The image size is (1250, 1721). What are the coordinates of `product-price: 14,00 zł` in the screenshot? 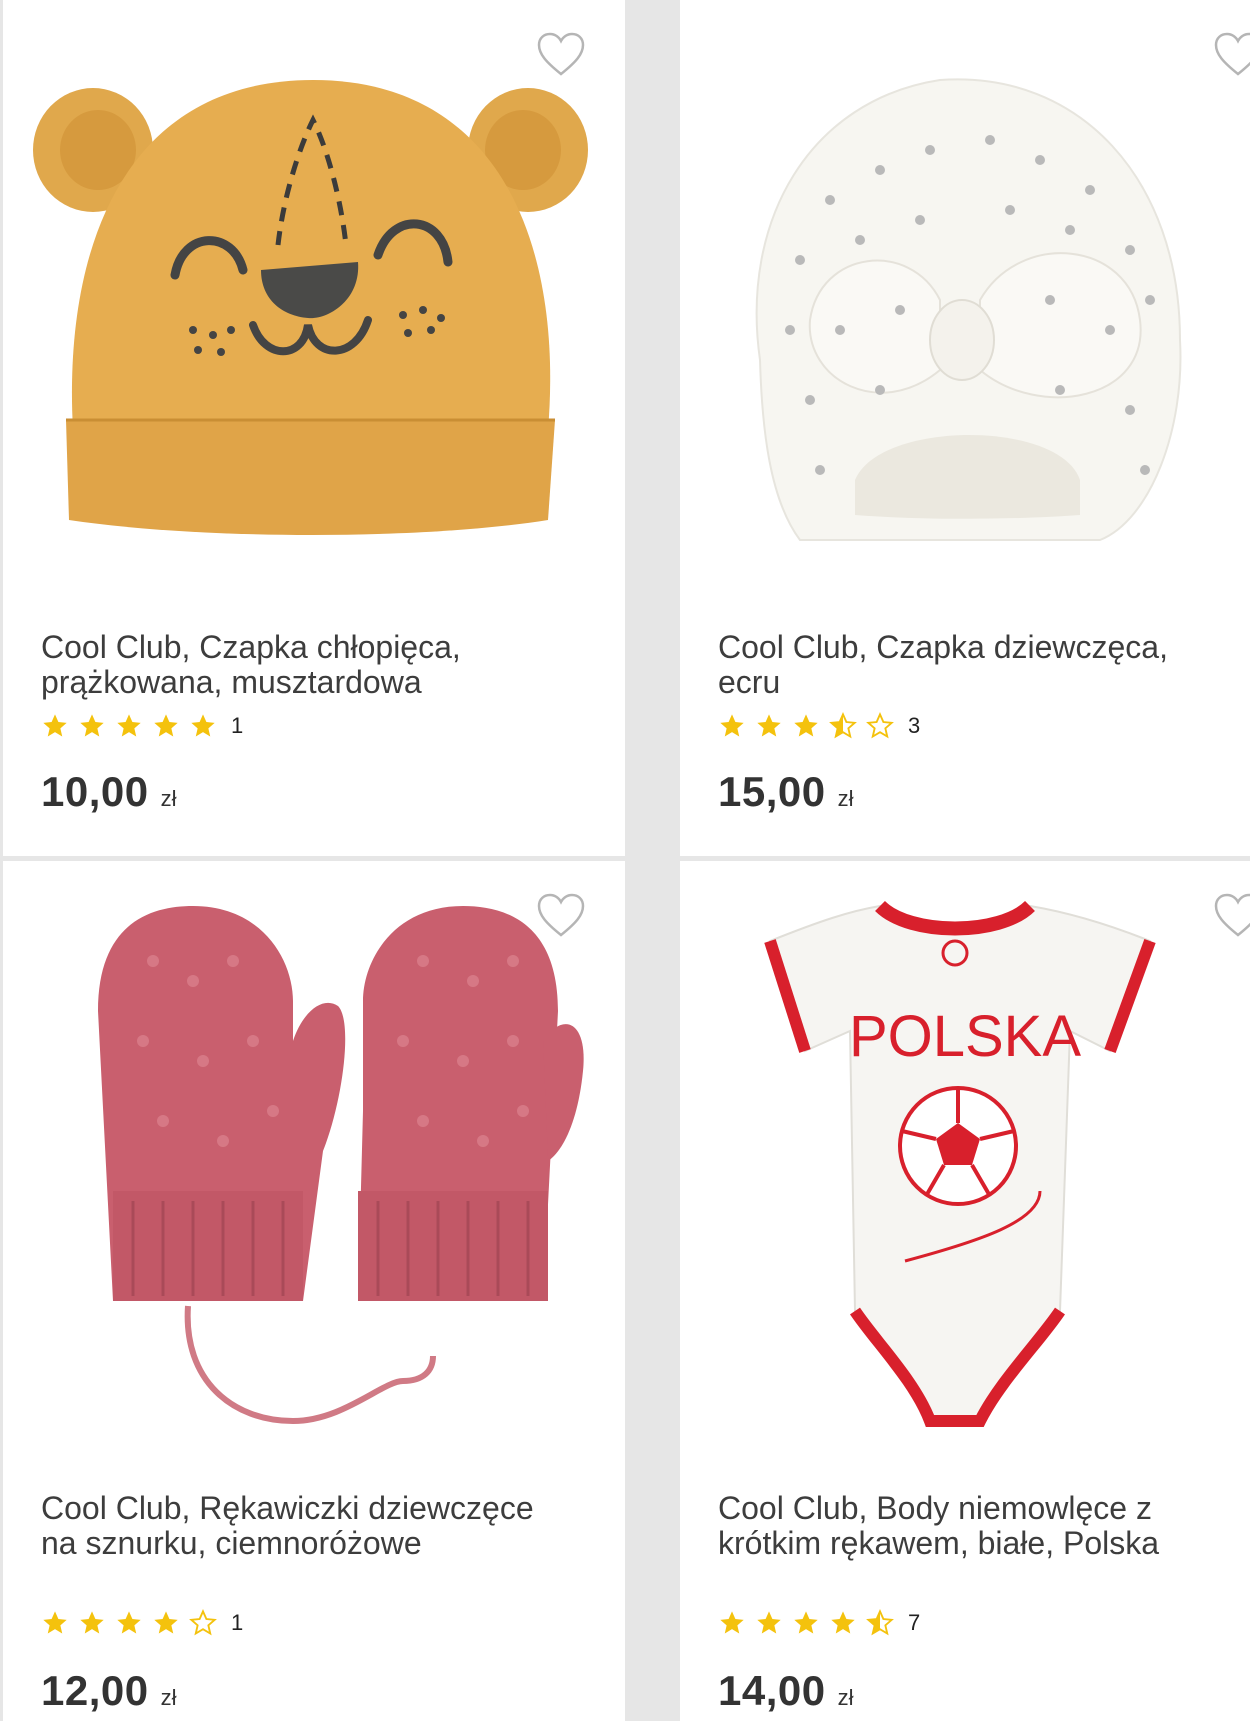 It's located at (786, 1691).